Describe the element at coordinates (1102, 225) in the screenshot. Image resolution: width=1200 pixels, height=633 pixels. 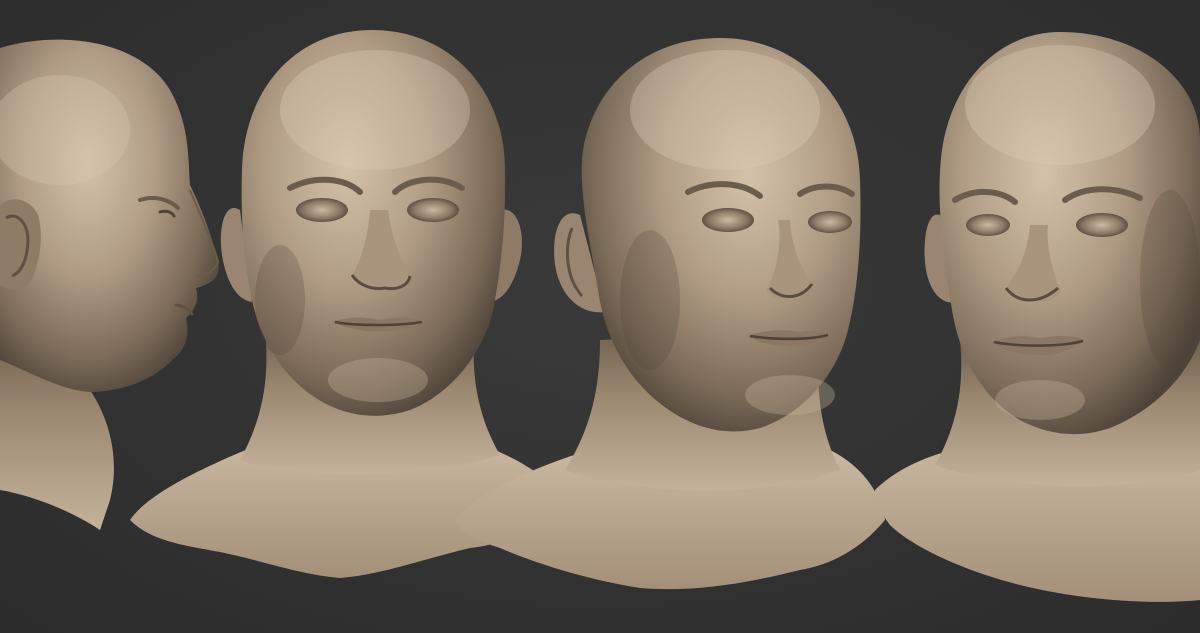
I see `tq2-eye-right` at that location.